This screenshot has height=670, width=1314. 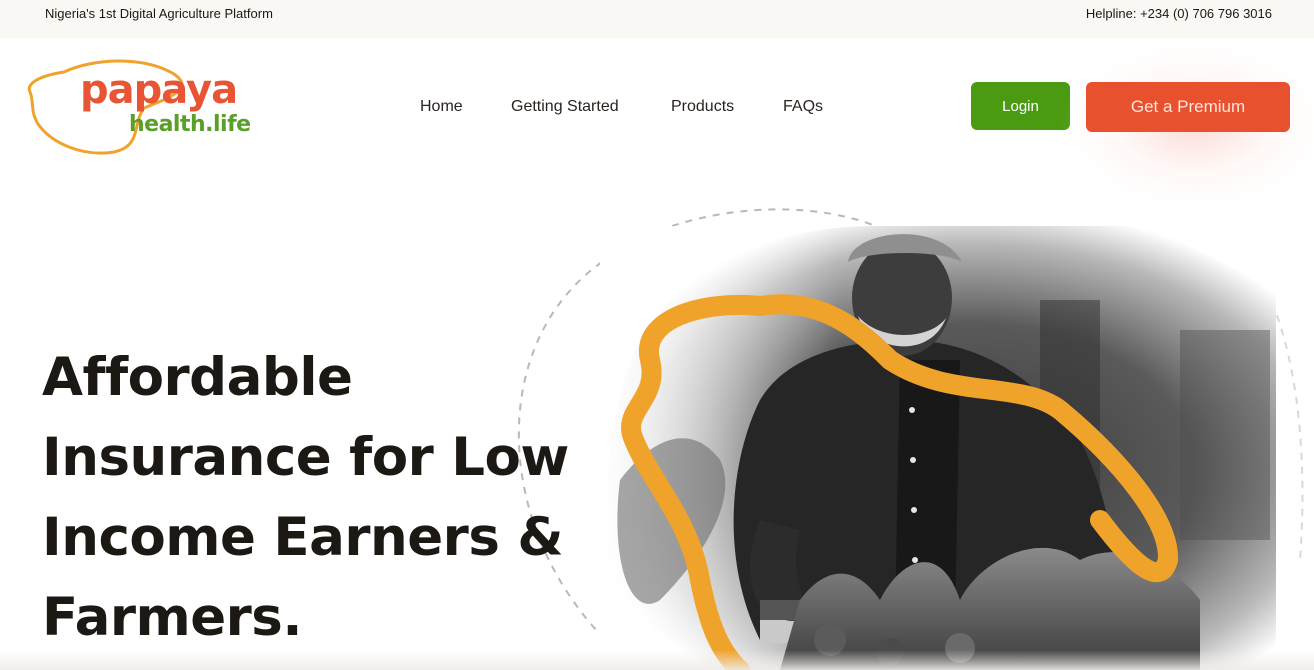 I want to click on hero-headline-line: Insurance for Low, so click(x=305, y=457).